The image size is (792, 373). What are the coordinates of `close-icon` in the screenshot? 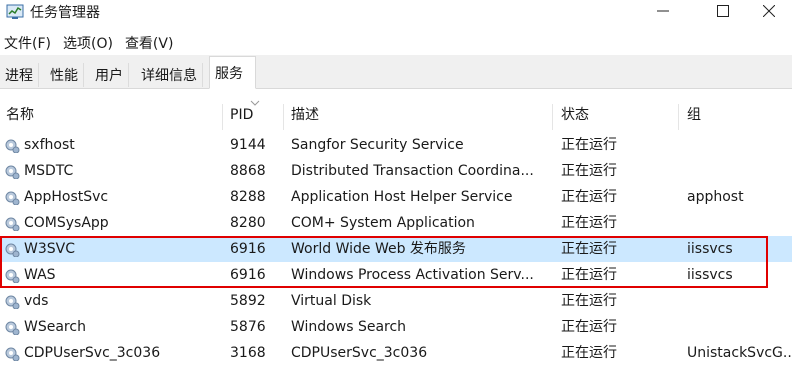 It's located at (769, 12).